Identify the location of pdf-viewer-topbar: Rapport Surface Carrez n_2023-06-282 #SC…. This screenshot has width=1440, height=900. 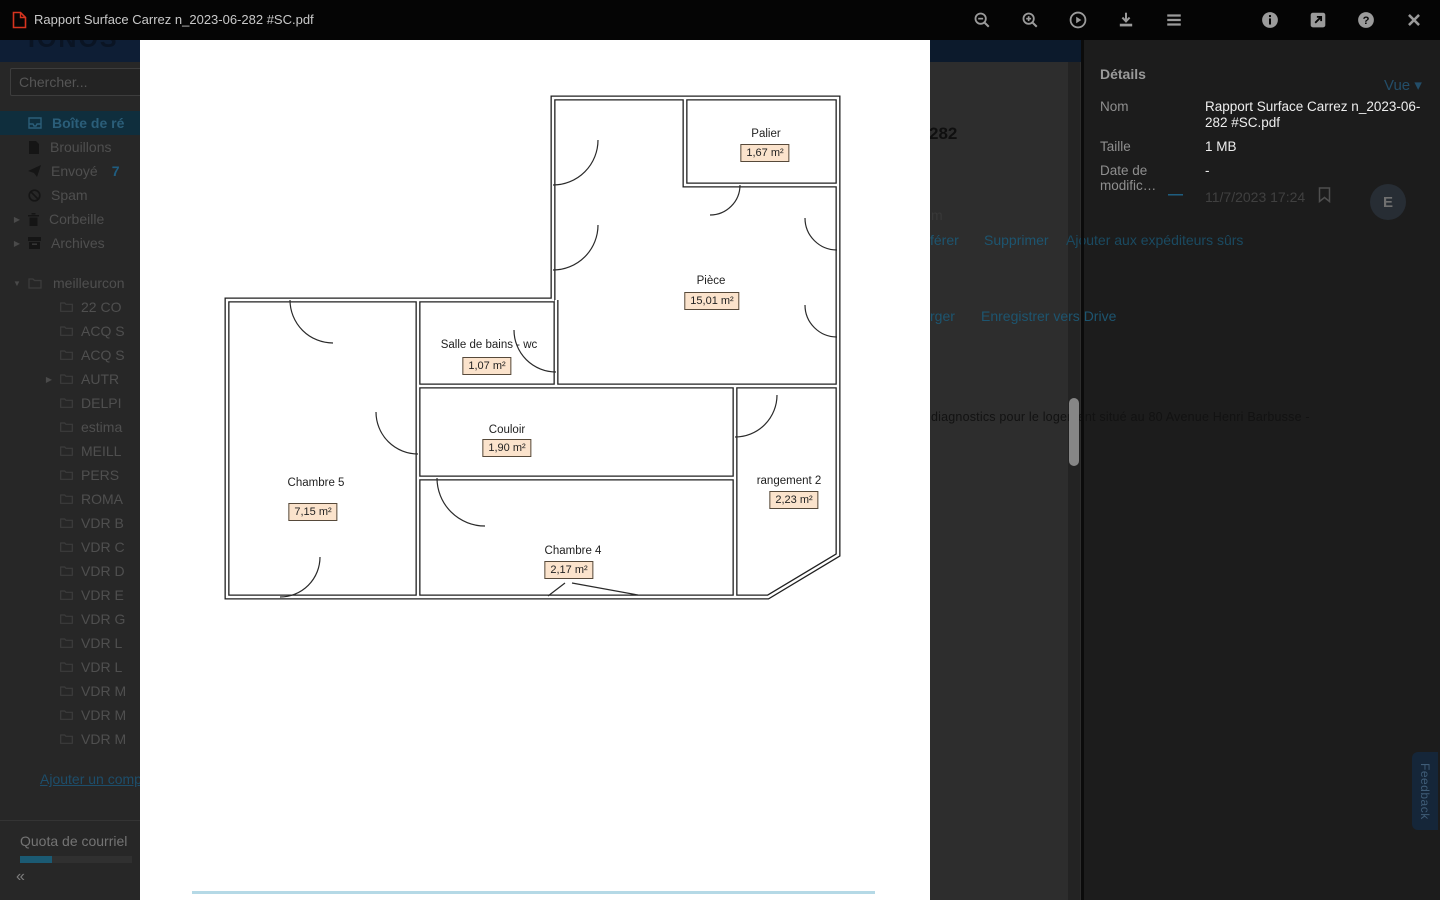
(720, 20).